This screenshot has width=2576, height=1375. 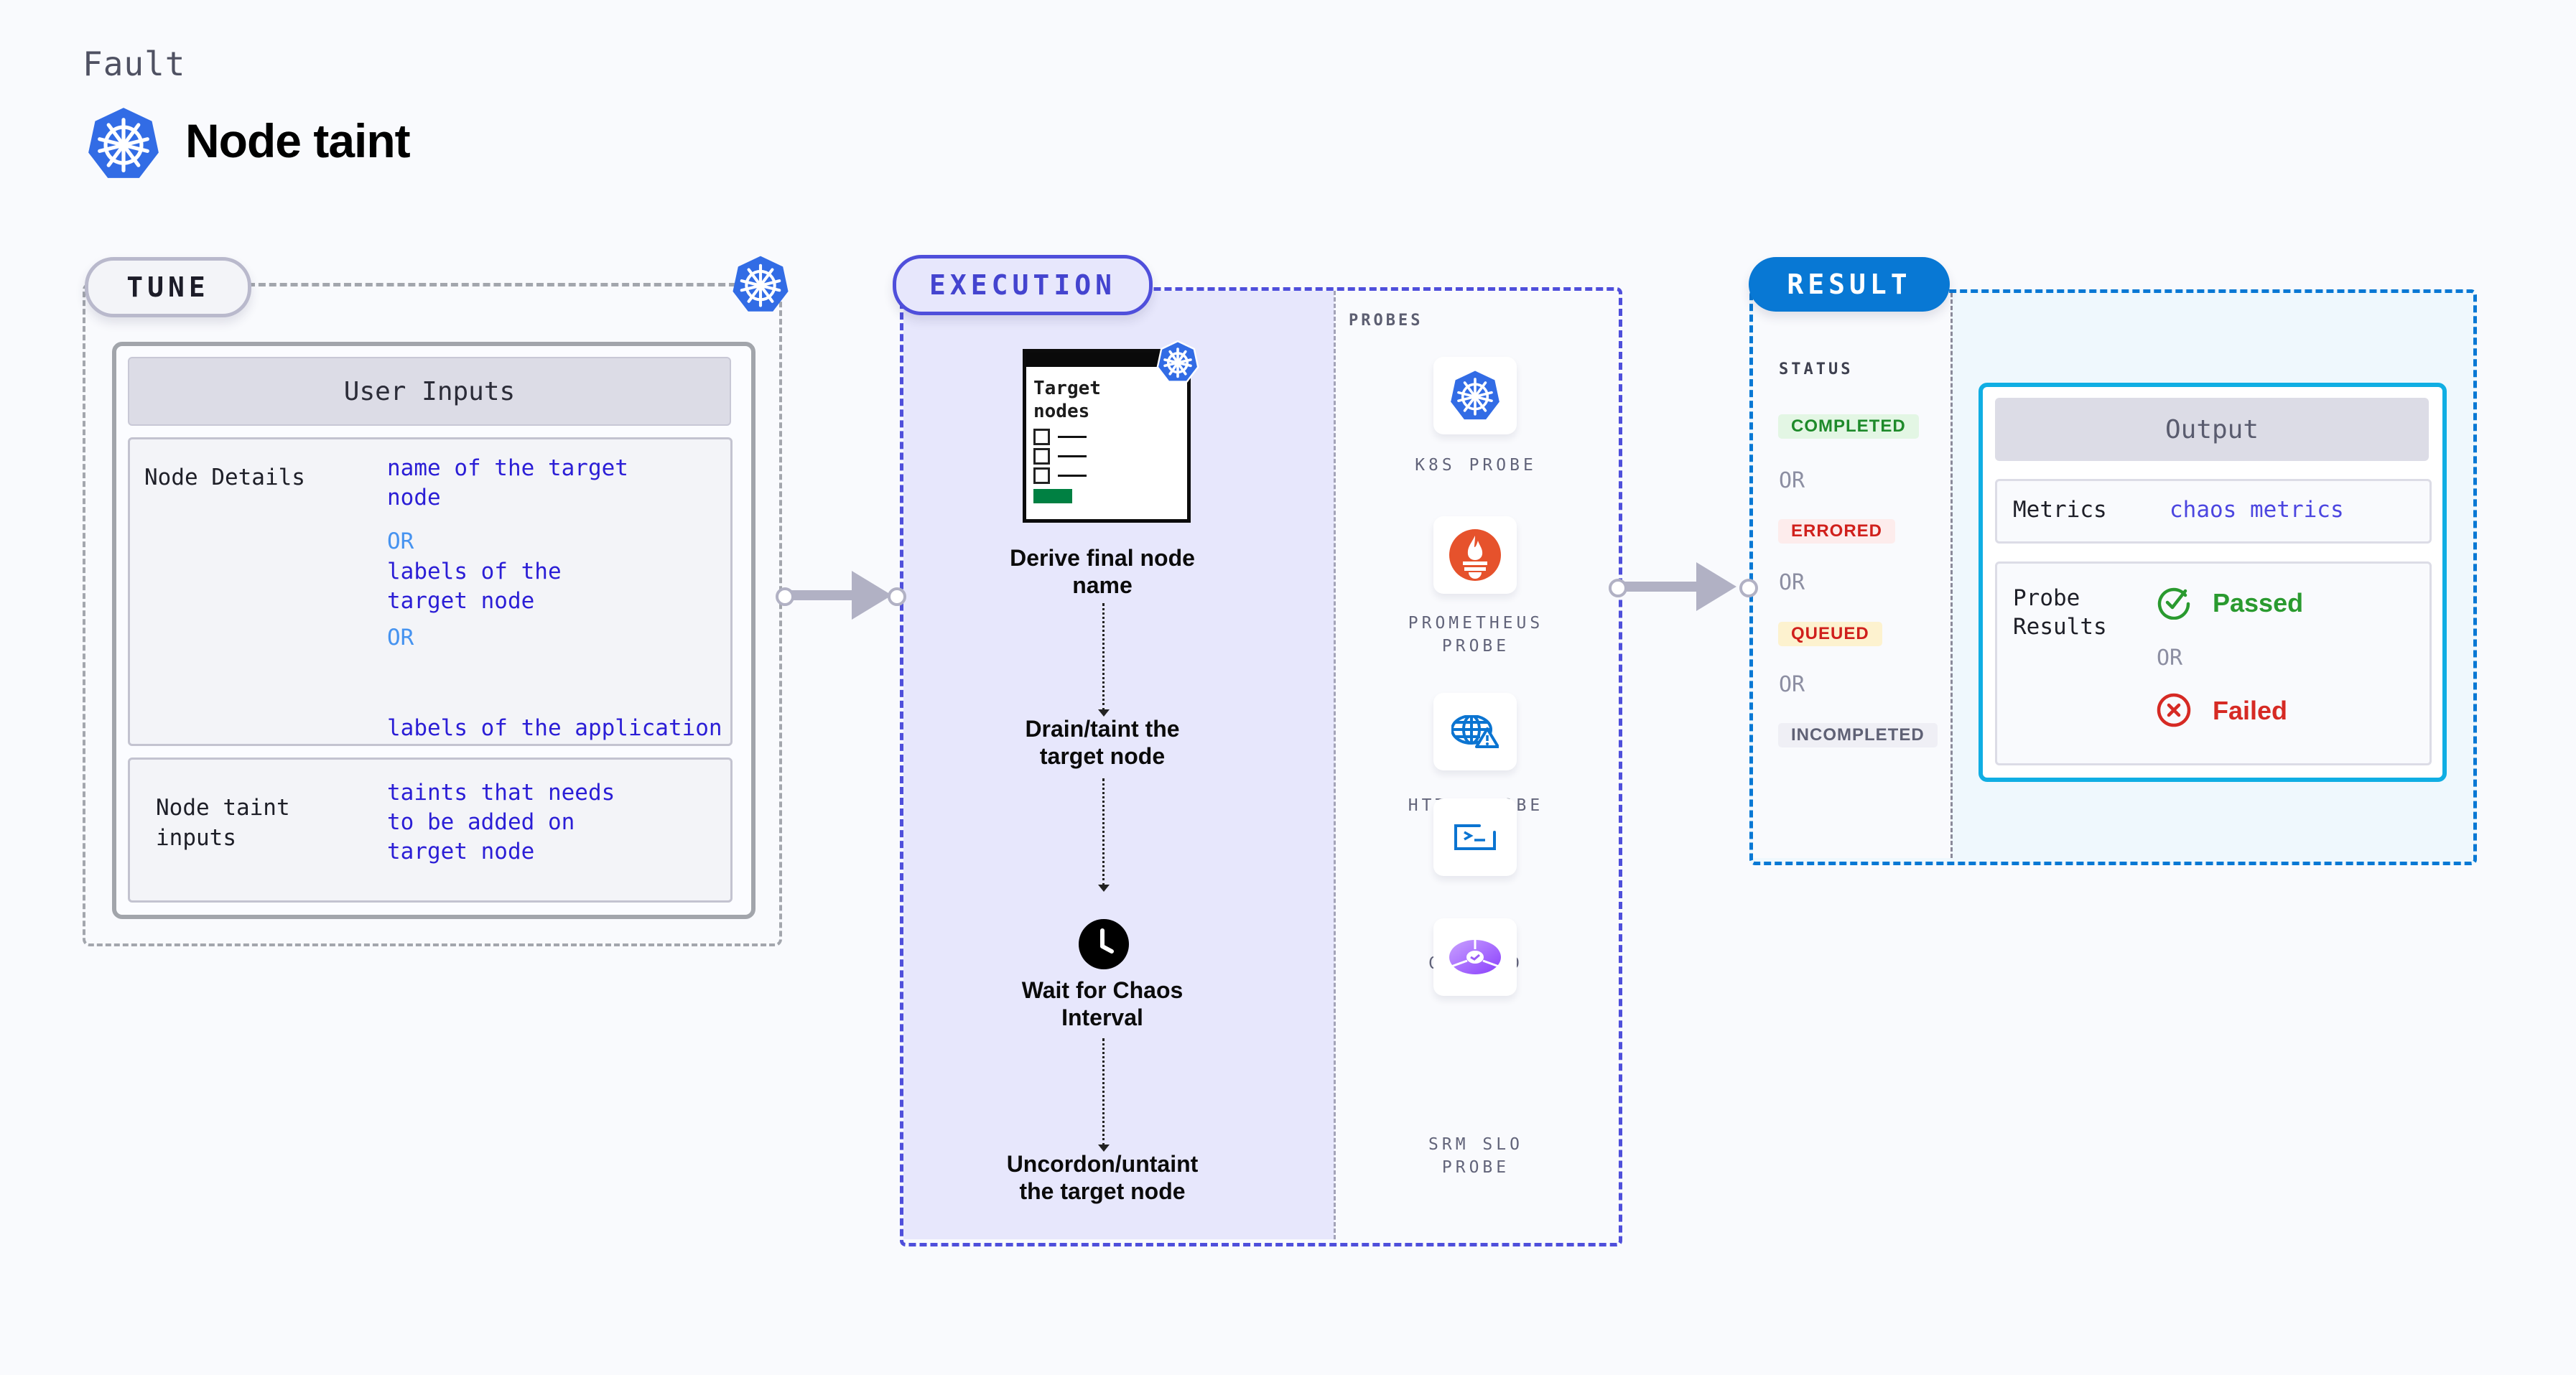 What do you see at coordinates (2212, 430) in the screenshot?
I see `output-title: Output` at bounding box center [2212, 430].